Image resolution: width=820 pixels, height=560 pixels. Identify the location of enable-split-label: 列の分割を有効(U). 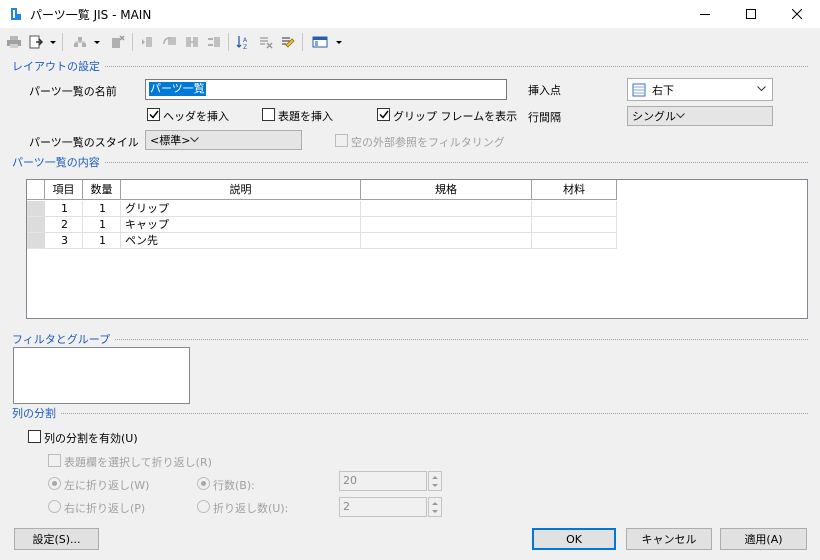
(91, 438).